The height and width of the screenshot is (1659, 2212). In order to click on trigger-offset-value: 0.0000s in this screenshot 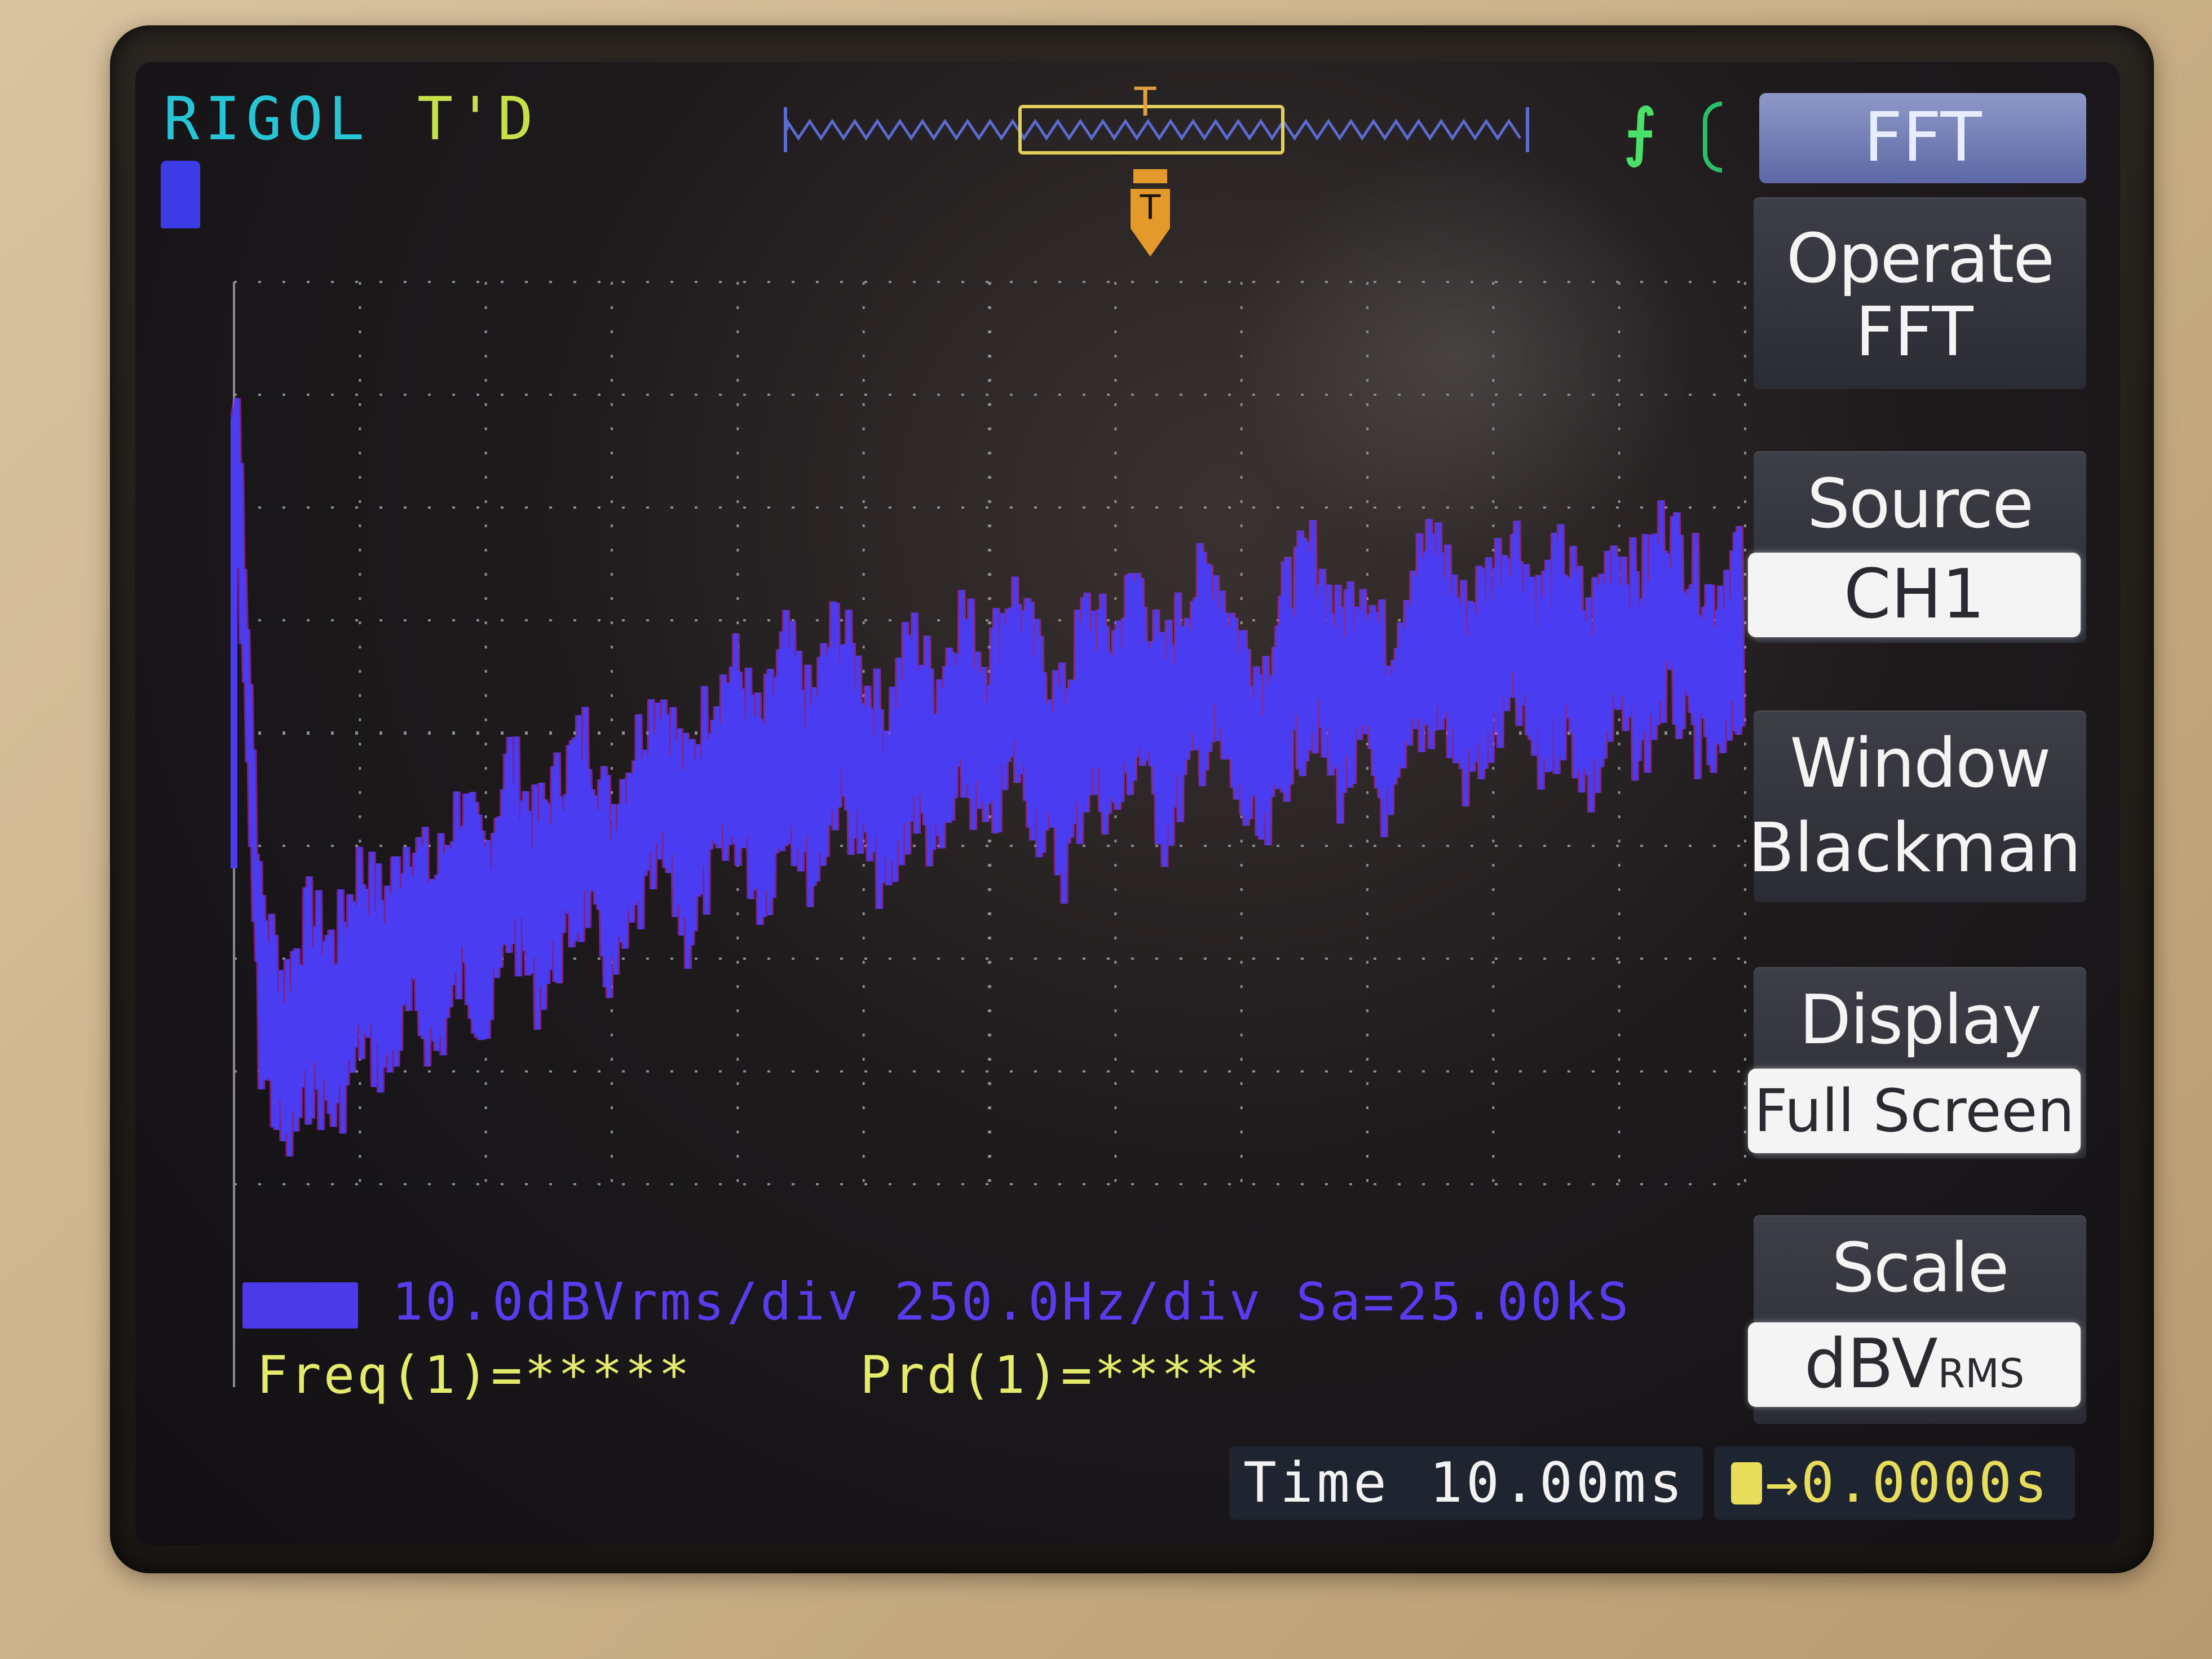, I will do `click(1926, 1483)`.